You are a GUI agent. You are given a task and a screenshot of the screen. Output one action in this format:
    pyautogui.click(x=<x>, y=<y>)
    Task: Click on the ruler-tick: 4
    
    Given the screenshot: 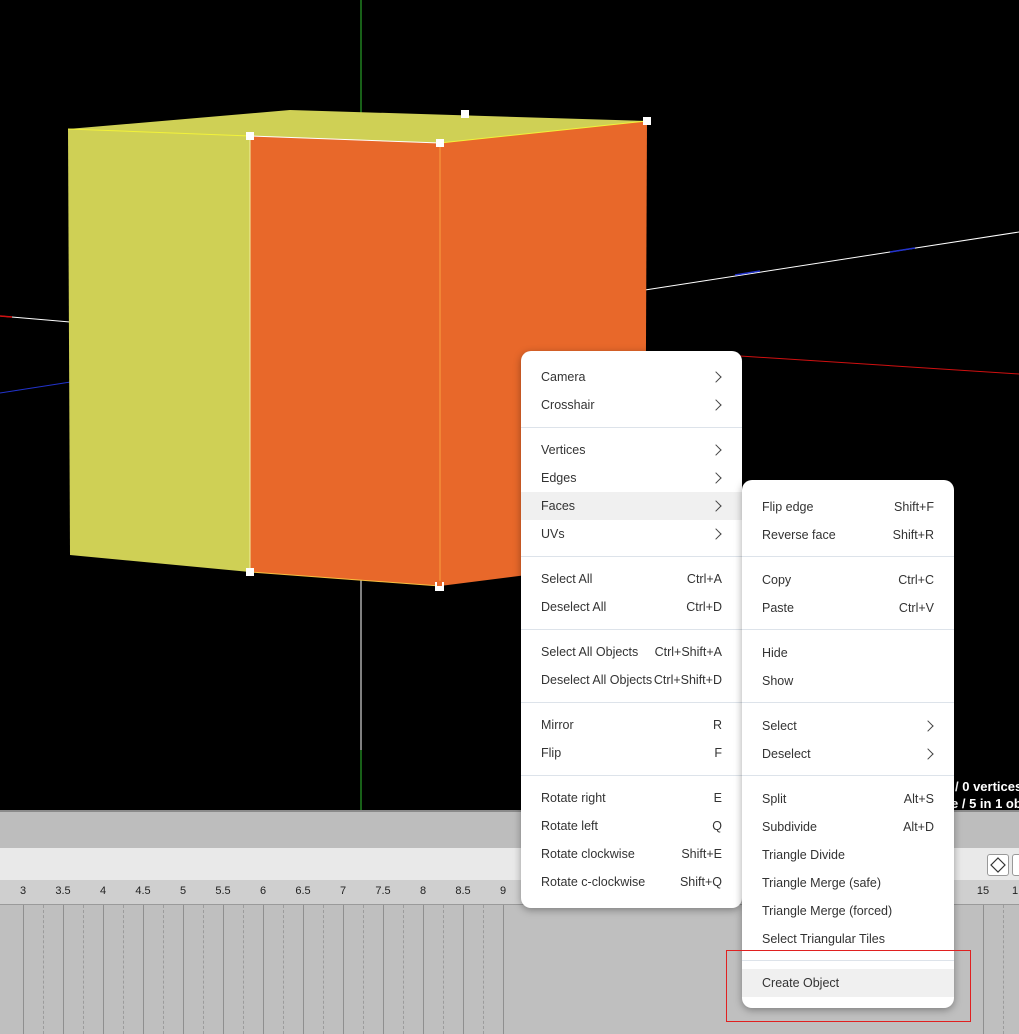 What is the action you would take?
    pyautogui.click(x=103, y=891)
    